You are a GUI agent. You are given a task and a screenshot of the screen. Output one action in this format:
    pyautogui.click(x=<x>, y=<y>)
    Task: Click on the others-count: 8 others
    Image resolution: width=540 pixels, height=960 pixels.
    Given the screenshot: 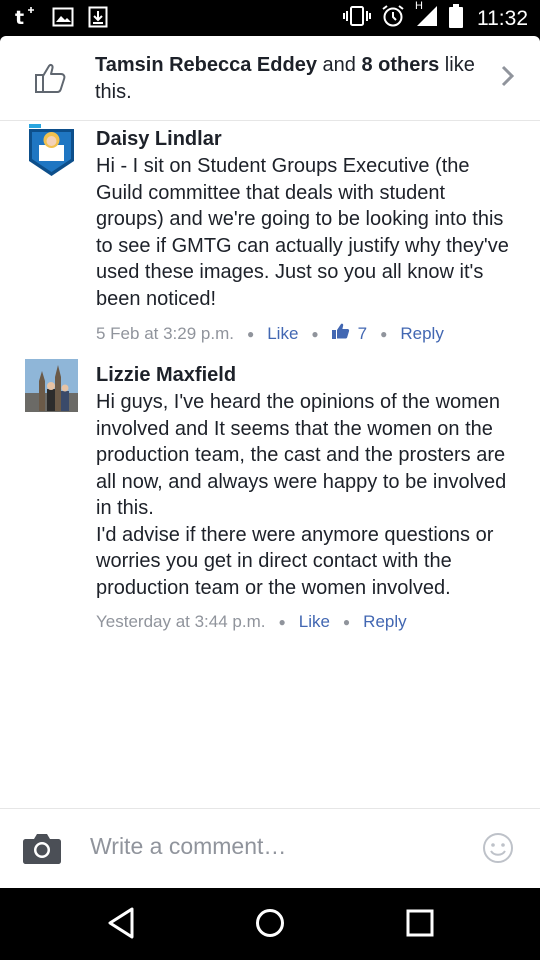 What is the action you would take?
    pyautogui.click(x=400, y=65)
    